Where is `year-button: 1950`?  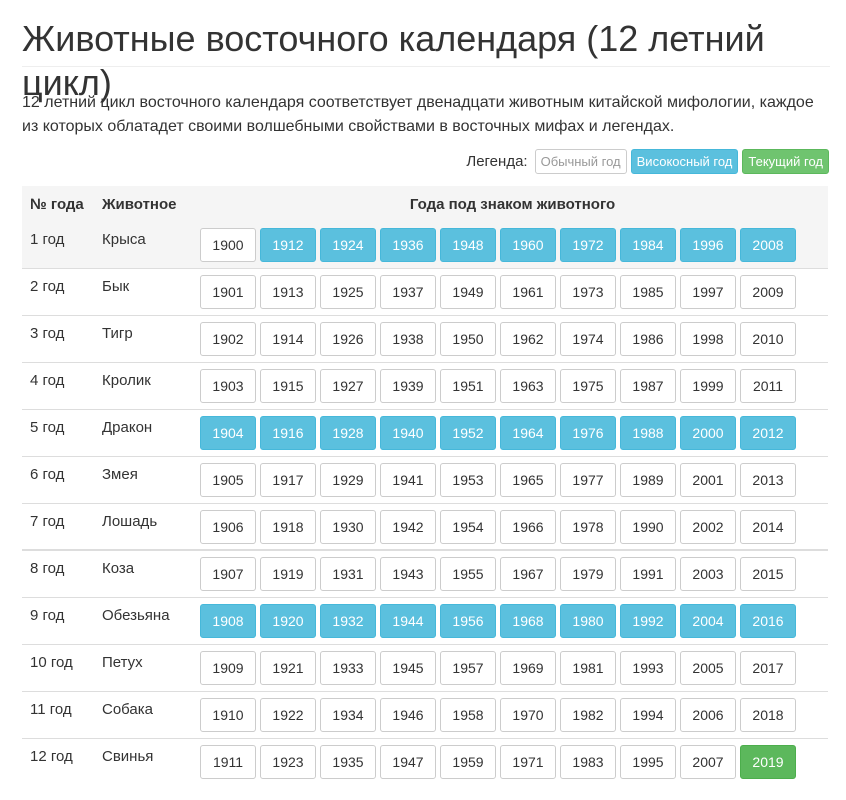 year-button: 1950 is located at coordinates (468, 338).